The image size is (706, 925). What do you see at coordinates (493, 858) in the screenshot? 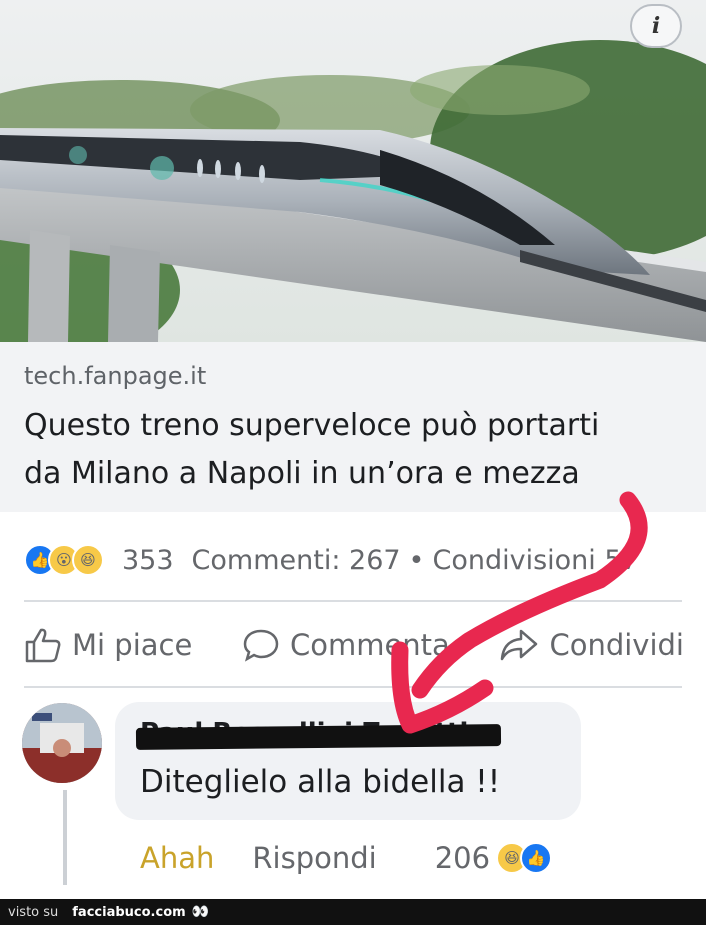
I see `comment-reaction-summary: 206 😆 👍` at bounding box center [493, 858].